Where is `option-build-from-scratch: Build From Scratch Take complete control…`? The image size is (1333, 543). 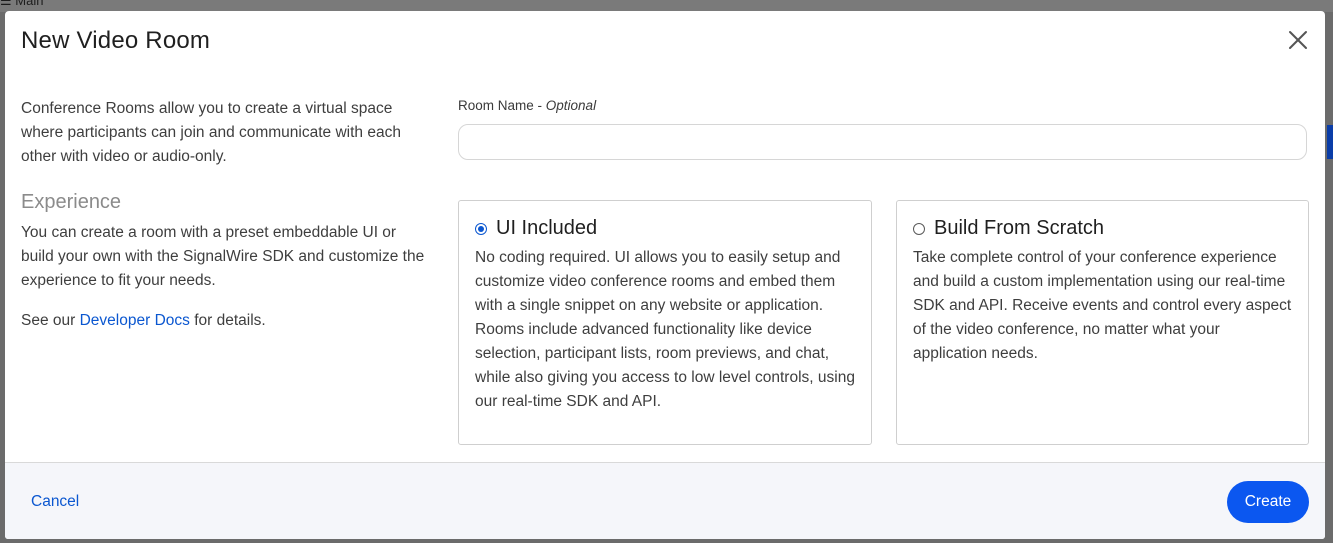
option-build-from-scratch: Build From Scratch Take complete control… is located at coordinates (1102, 322).